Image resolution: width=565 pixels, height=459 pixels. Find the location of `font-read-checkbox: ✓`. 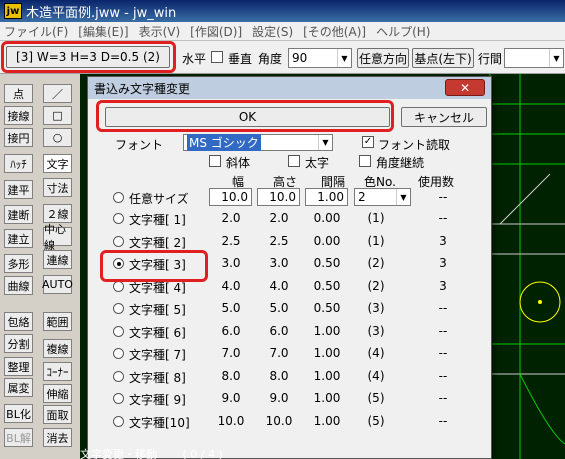

font-read-checkbox: ✓ is located at coordinates (368, 142).